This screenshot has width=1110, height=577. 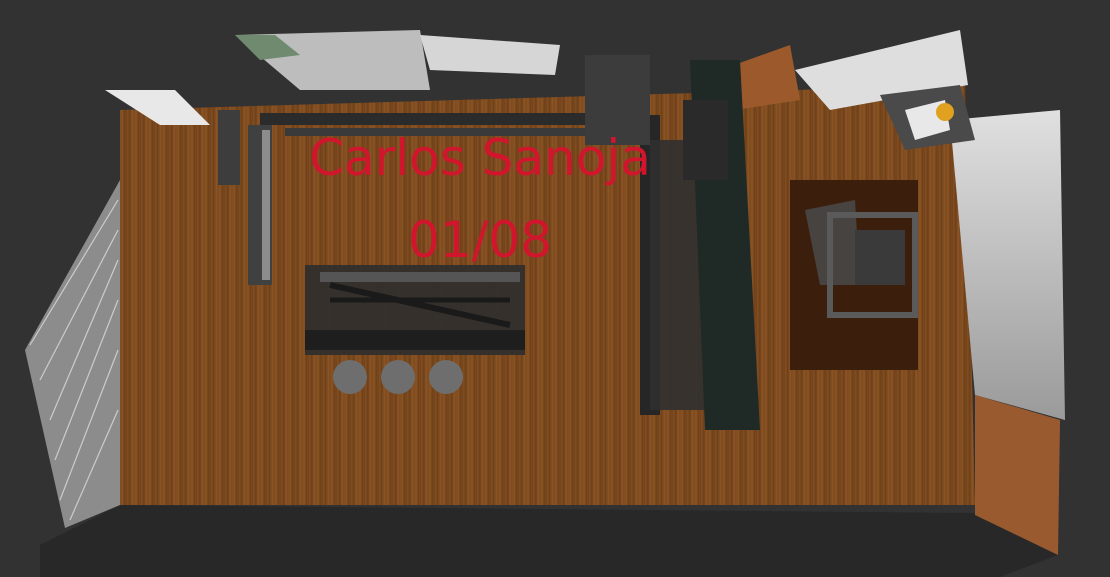 I want to click on corner-lamp, so click(x=945, y=112).